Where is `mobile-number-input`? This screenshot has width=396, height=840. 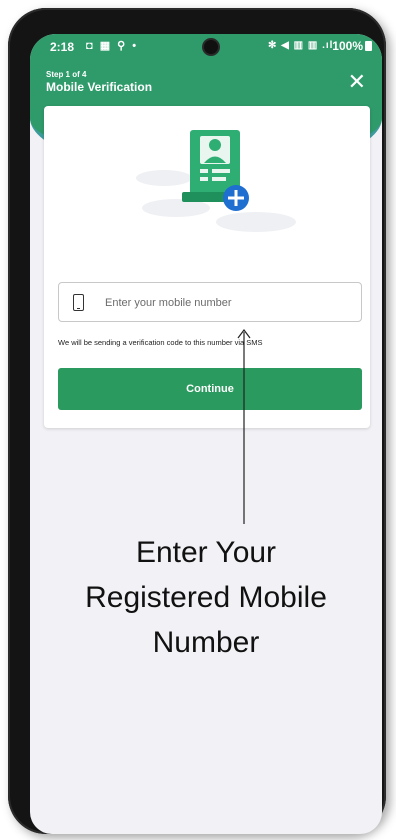 mobile-number-input is located at coordinates (225, 303).